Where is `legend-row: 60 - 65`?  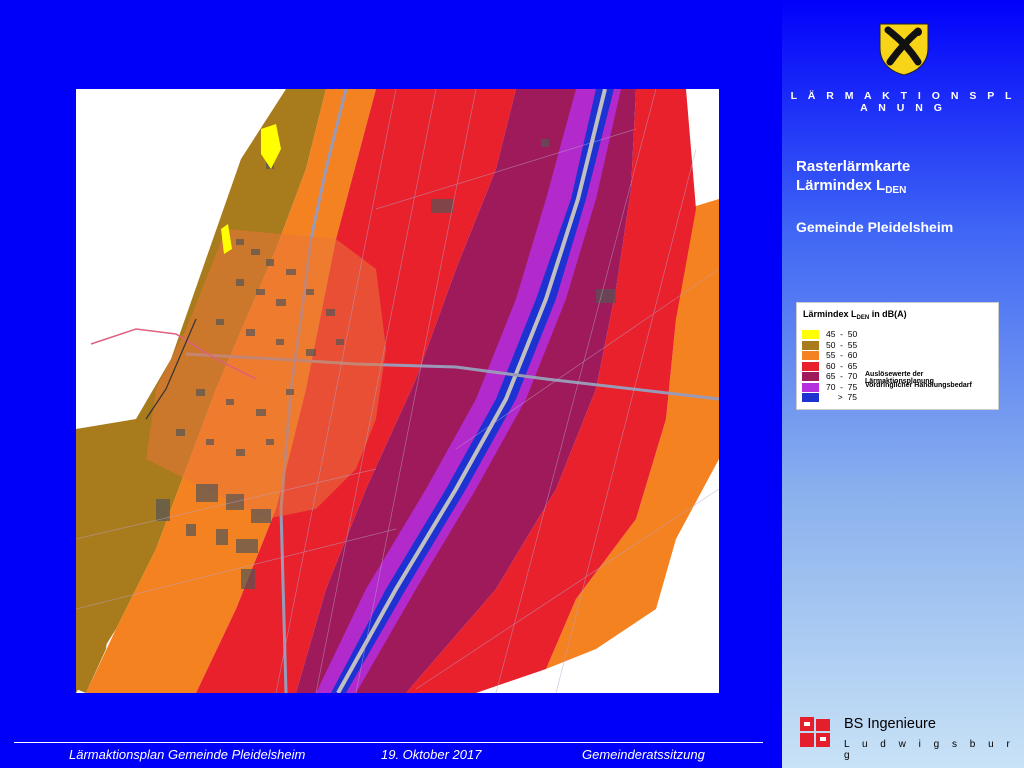 legend-row: 60 - 65 is located at coordinates (897, 365).